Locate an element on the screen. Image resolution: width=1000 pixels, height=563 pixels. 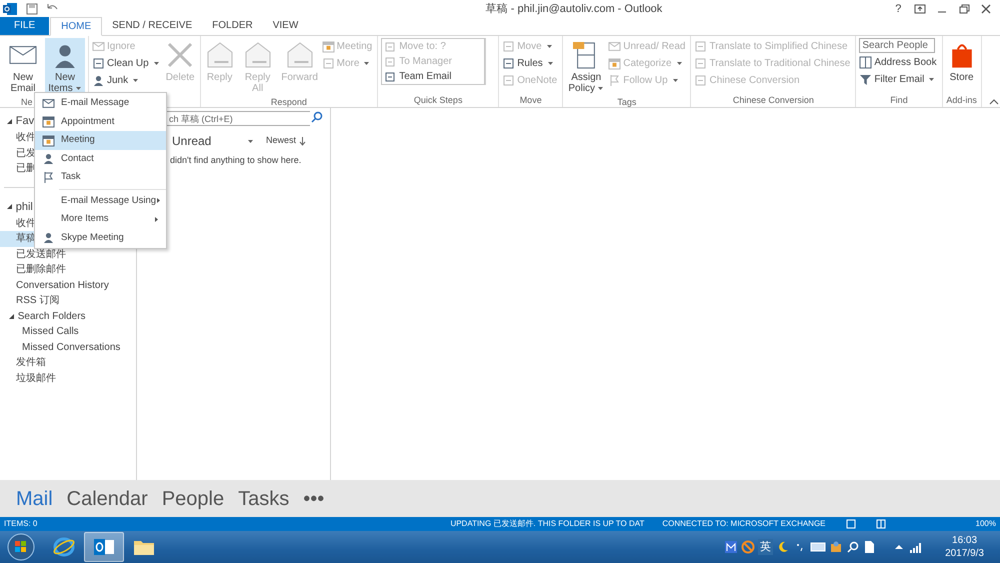
folder-item: 垃圾邮件 is located at coordinates (67, 378).